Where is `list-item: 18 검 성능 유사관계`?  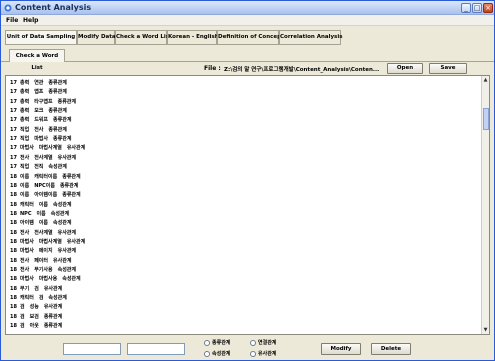 list-item: 18 검 성능 유사관계 is located at coordinates (38, 307).